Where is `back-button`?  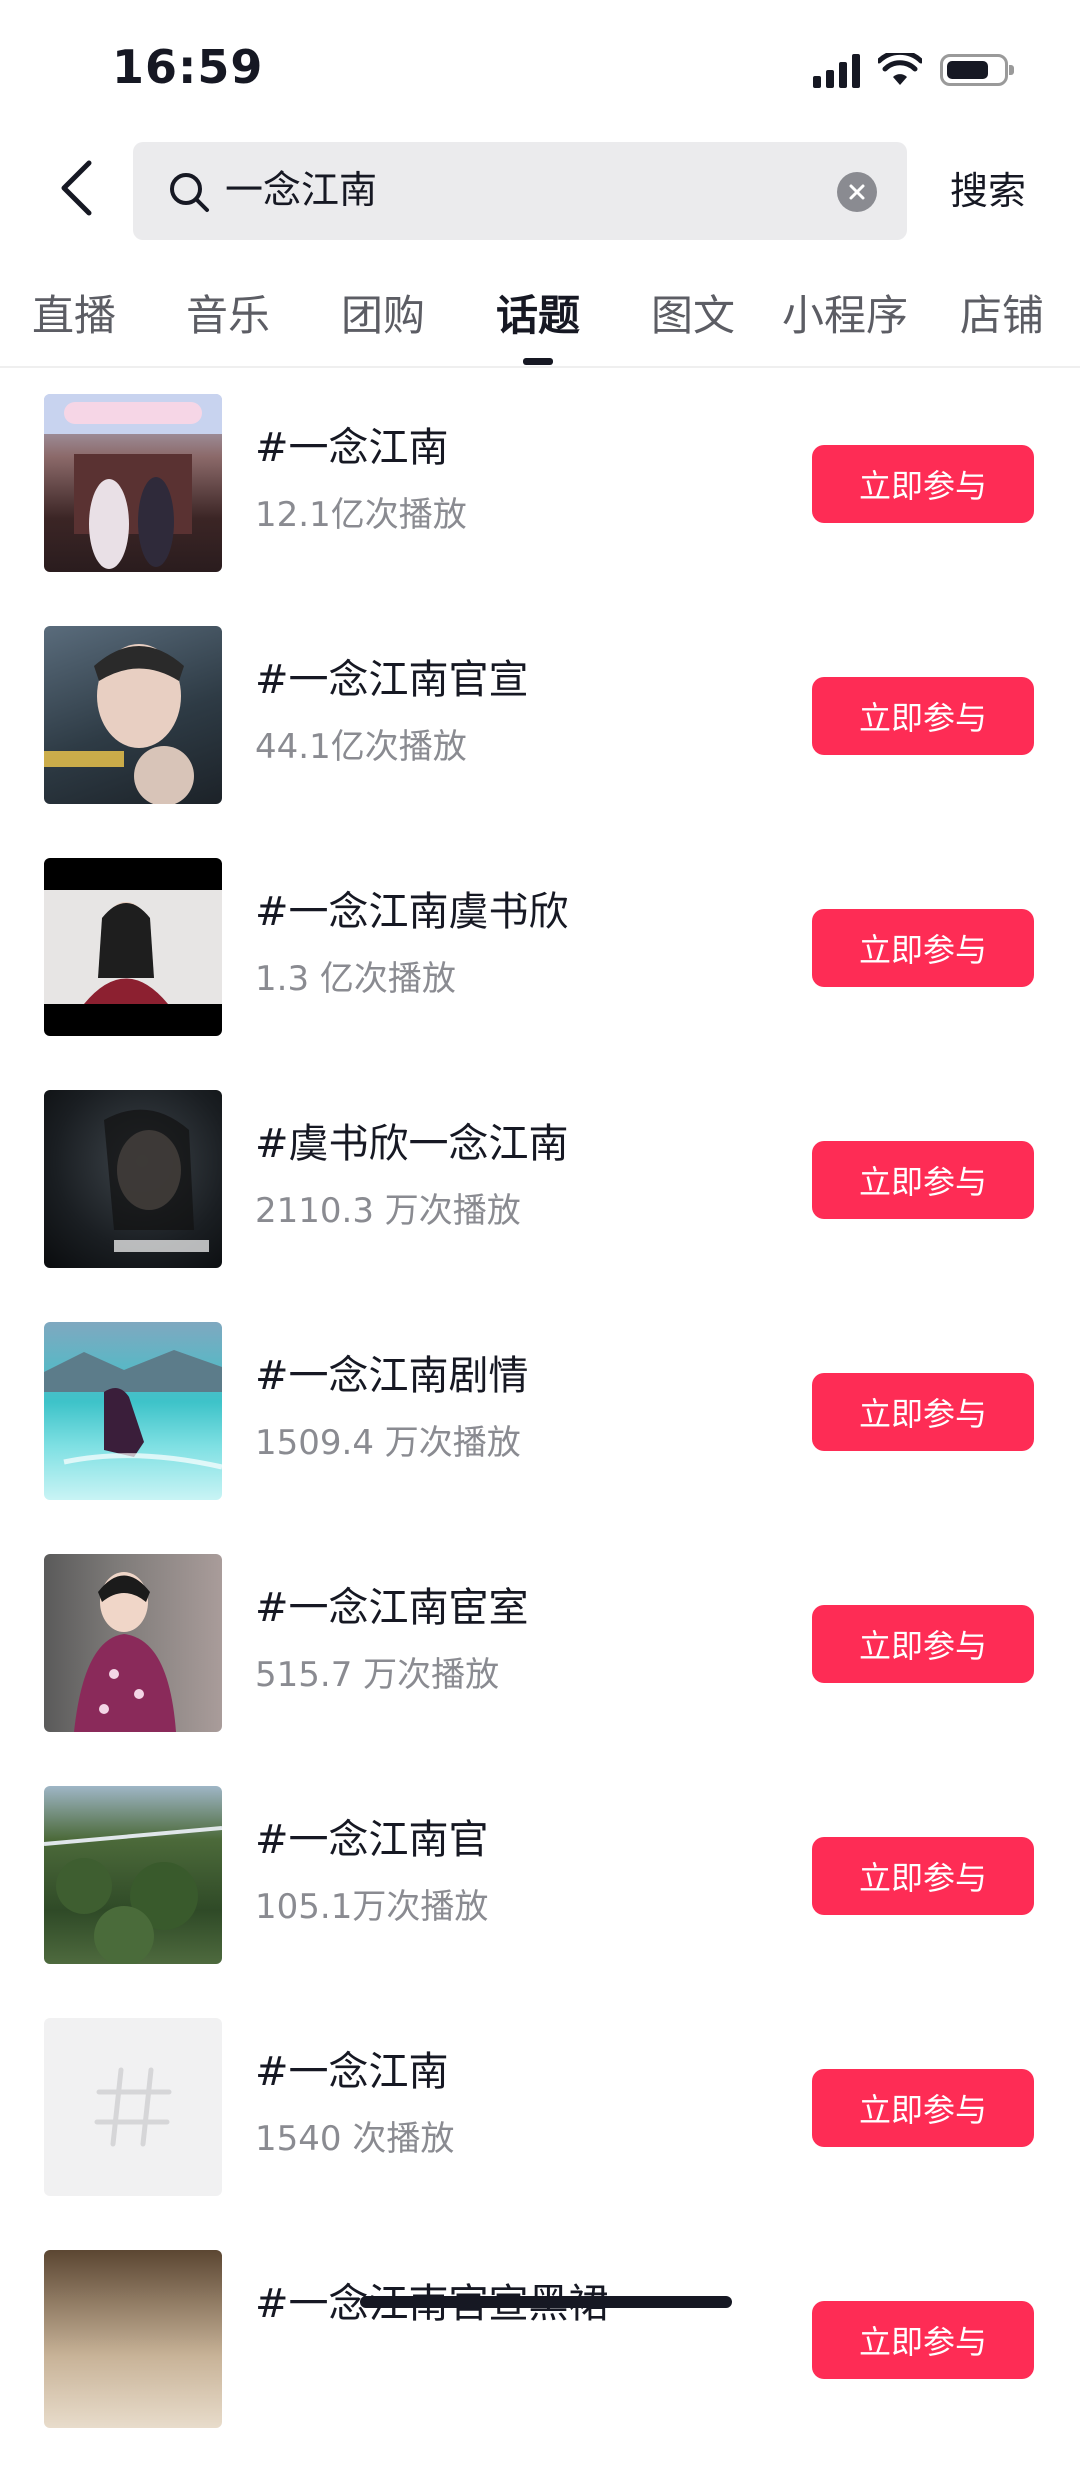 back-button is located at coordinates (76, 188).